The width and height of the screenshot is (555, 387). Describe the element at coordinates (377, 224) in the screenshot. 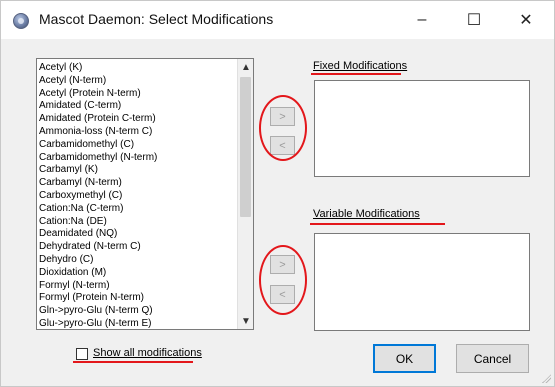

I see `variable-label-annotation` at that location.